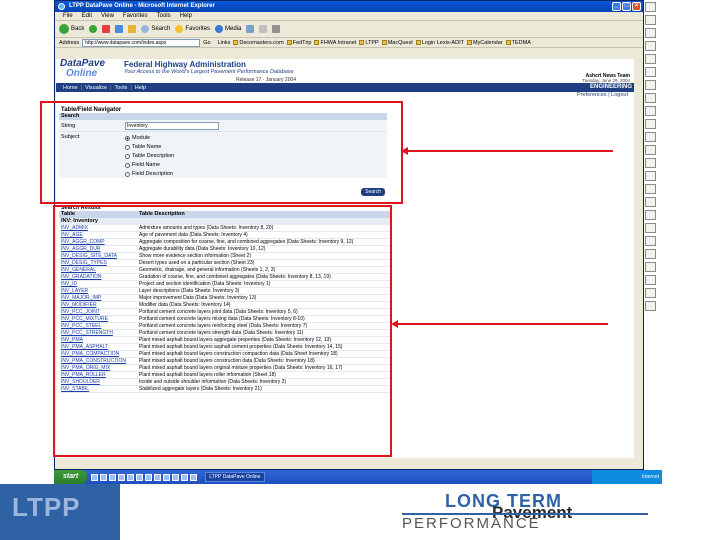 The height and width of the screenshot is (540, 720). Describe the element at coordinates (82, 73) in the screenshot. I see `logo-line2: Online` at that location.